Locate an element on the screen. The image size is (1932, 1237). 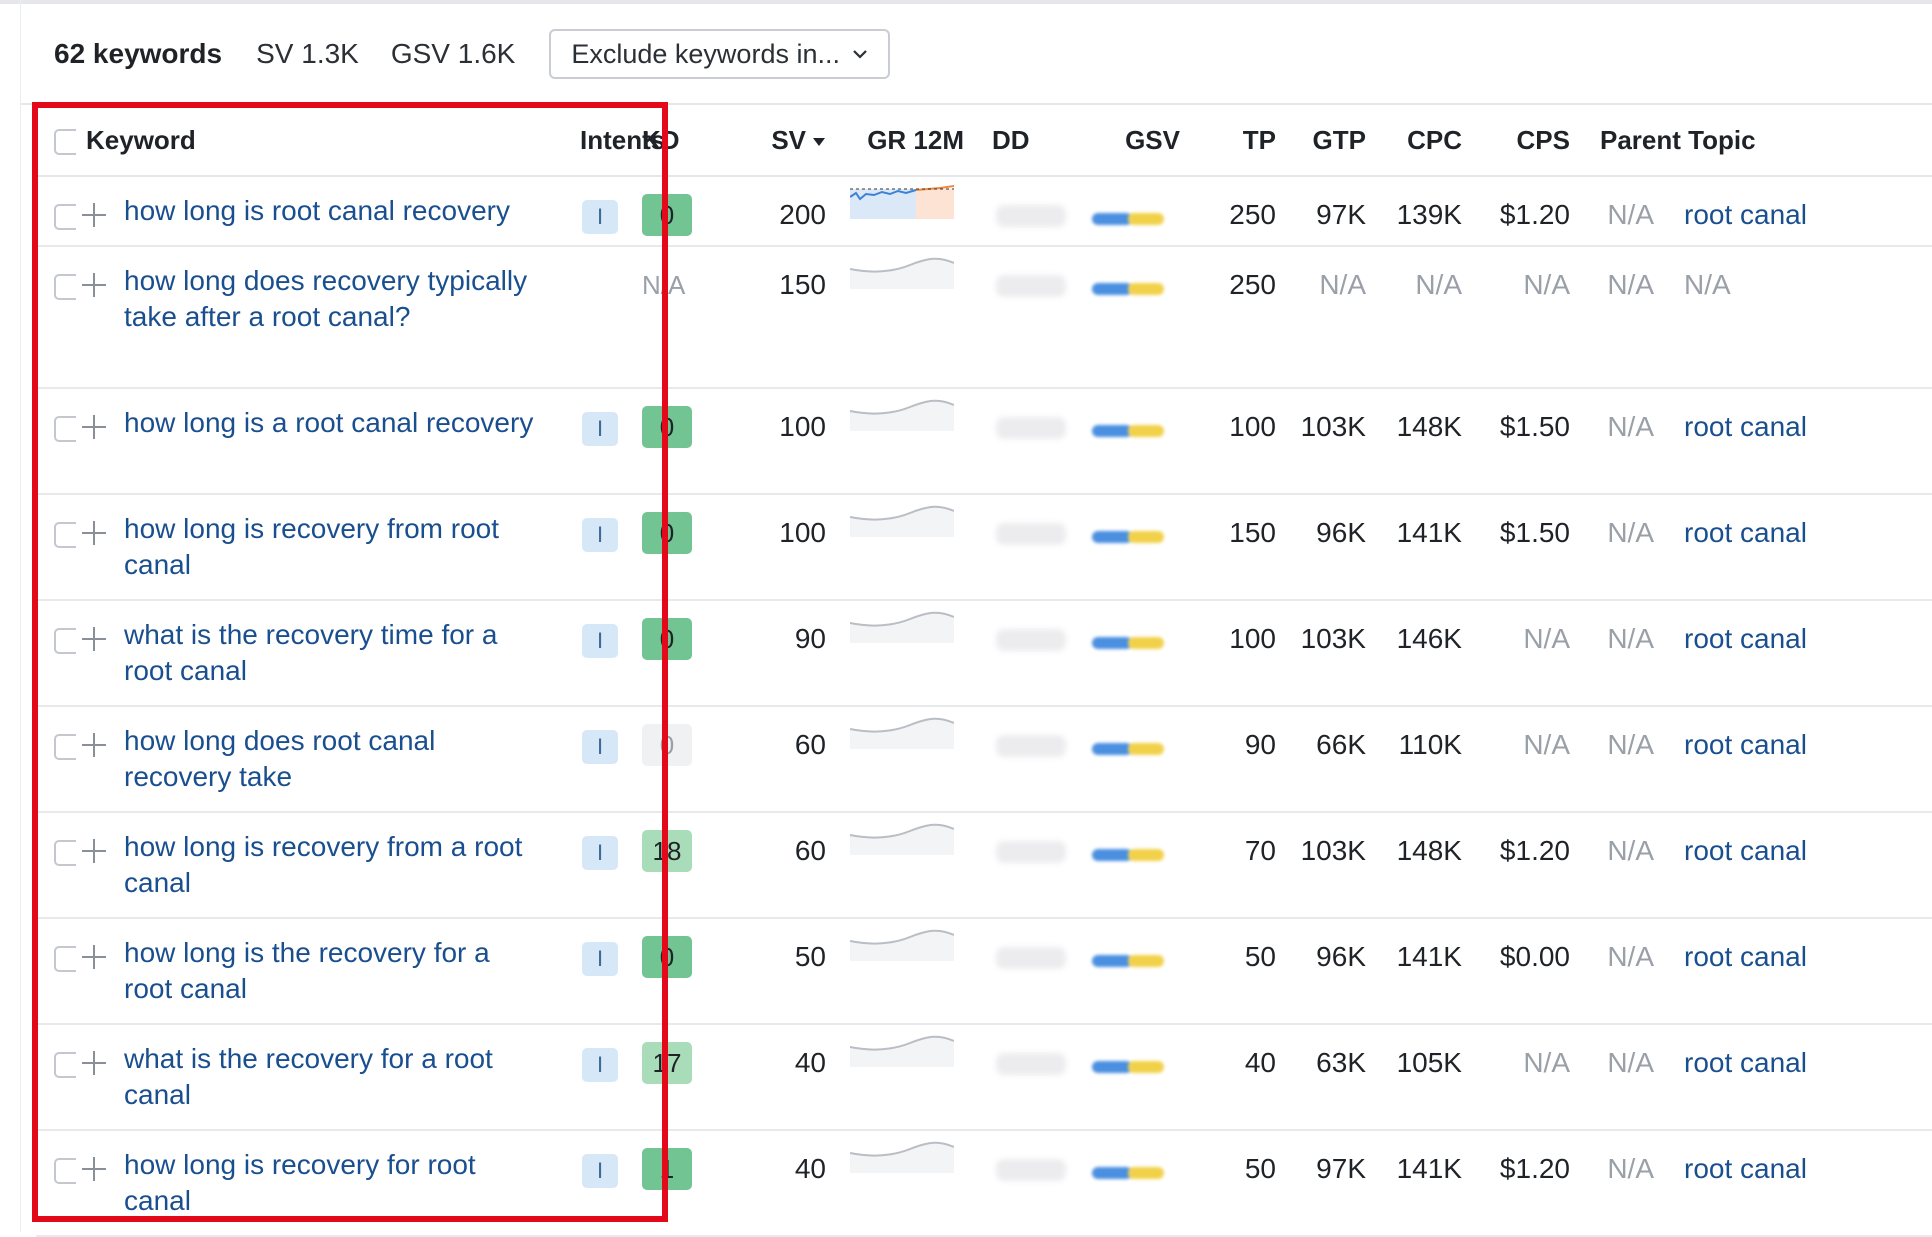
column-header-parent-topic: Parent Topic is located at coordinates (1757, 141).